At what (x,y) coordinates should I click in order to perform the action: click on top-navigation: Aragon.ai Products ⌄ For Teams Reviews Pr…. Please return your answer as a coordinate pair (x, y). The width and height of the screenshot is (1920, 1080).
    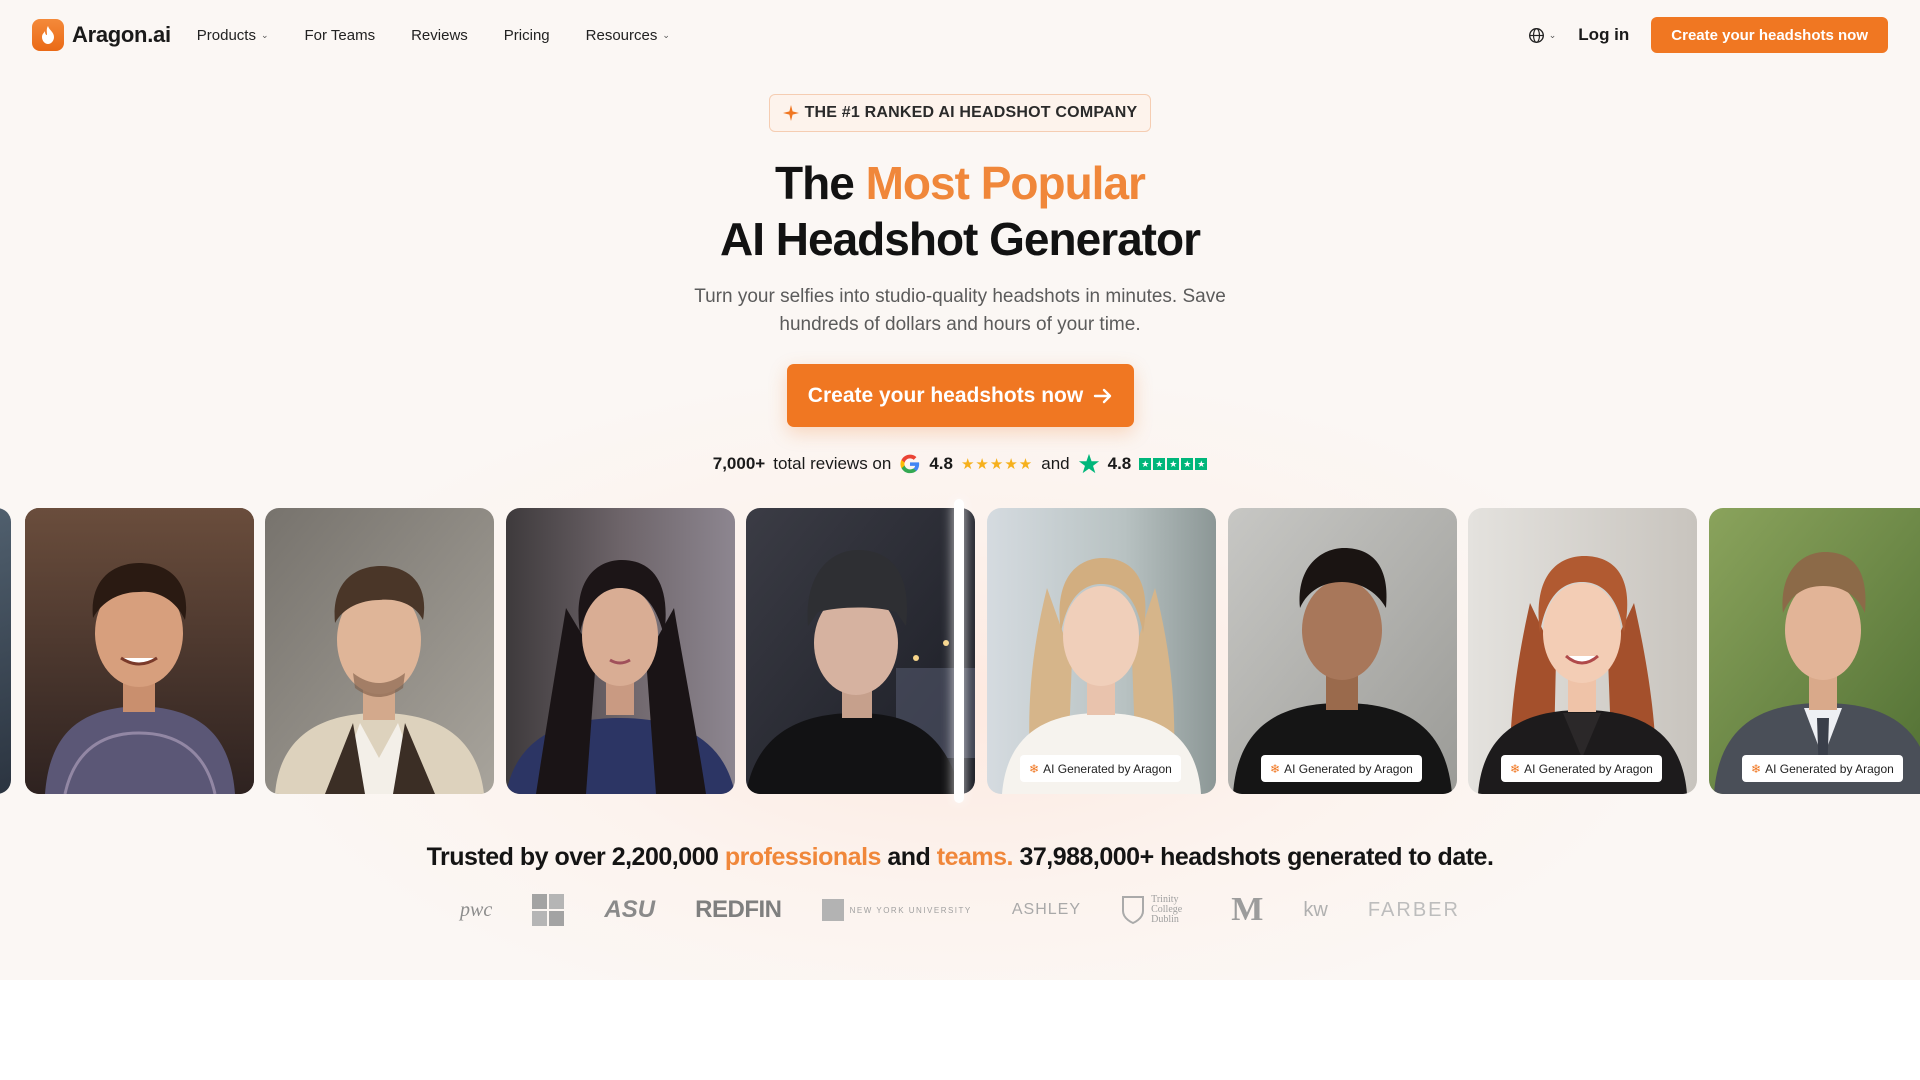
    Looking at the image, I should click on (960, 35).